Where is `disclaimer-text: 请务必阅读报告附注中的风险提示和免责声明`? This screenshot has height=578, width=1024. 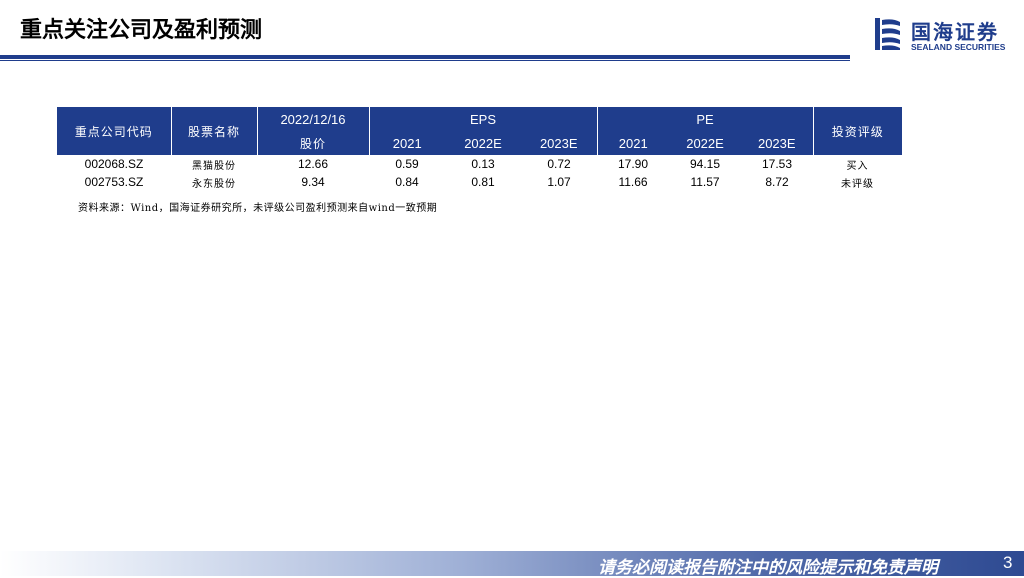
disclaimer-text: 请务必阅读报告附注中的风险提示和免责声明 is located at coordinates (768, 568).